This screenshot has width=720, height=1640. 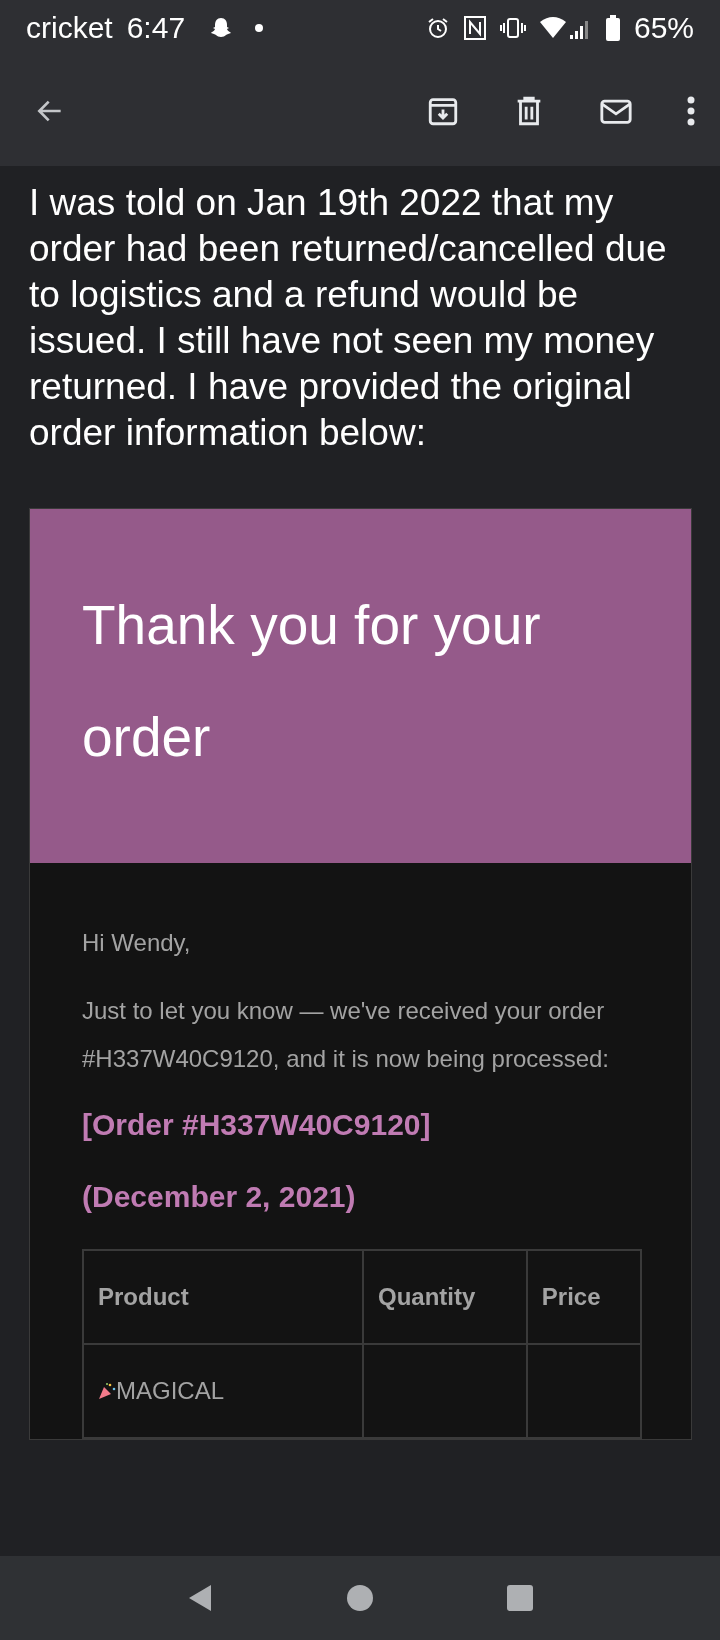 What do you see at coordinates (583, 1297) in the screenshot?
I see `column-header: Price` at bounding box center [583, 1297].